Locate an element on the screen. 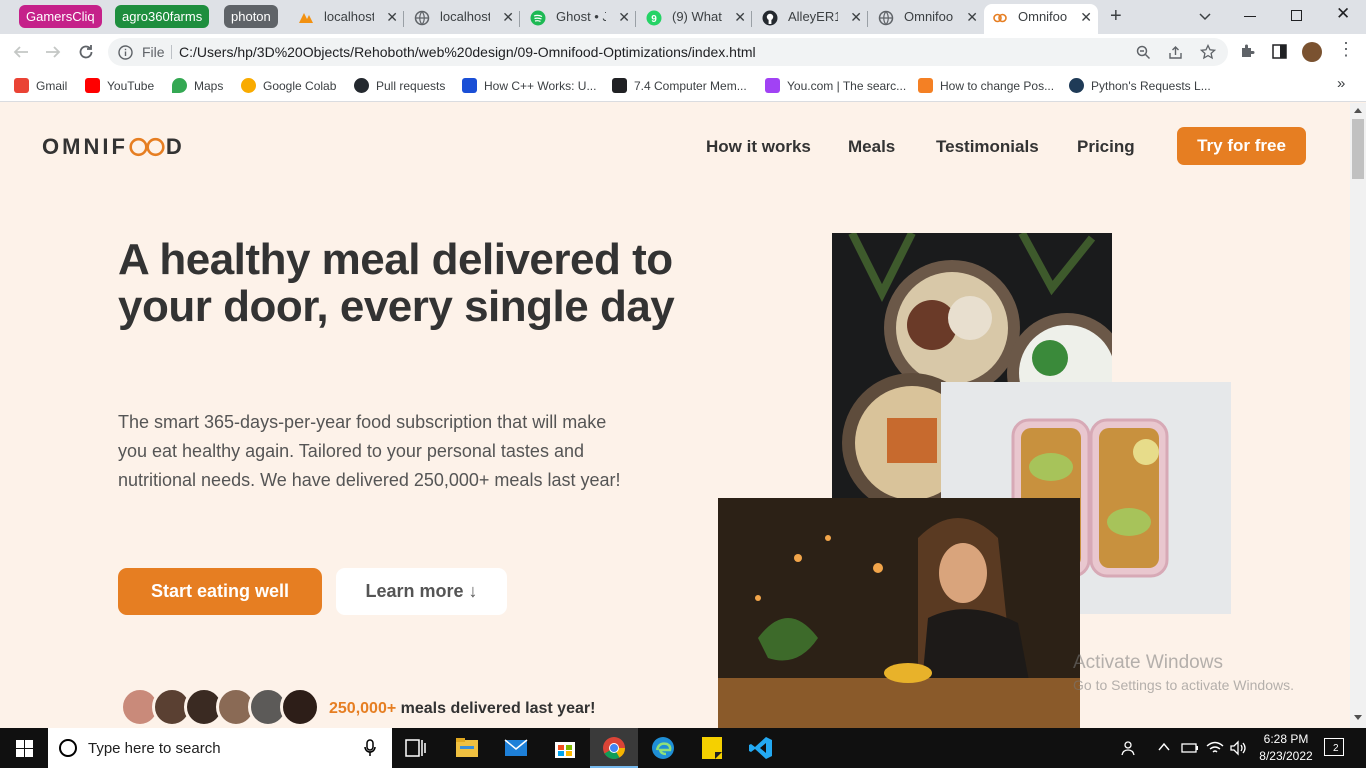  customer-avatars is located at coordinates (225, 707).